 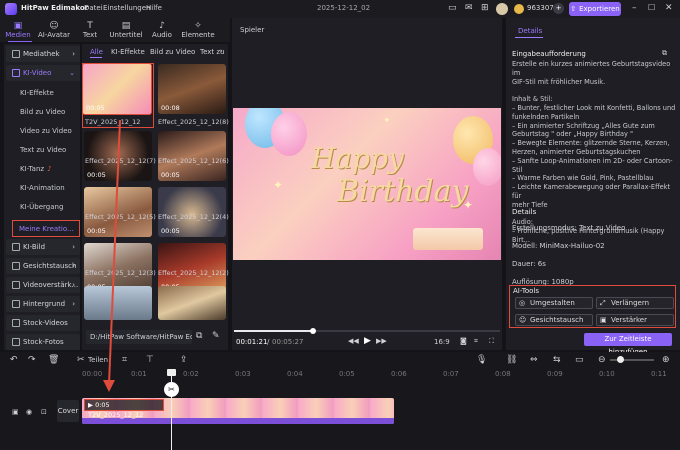 What do you see at coordinates (109, 386) in the screenshot?
I see `arrow-head` at bounding box center [109, 386].